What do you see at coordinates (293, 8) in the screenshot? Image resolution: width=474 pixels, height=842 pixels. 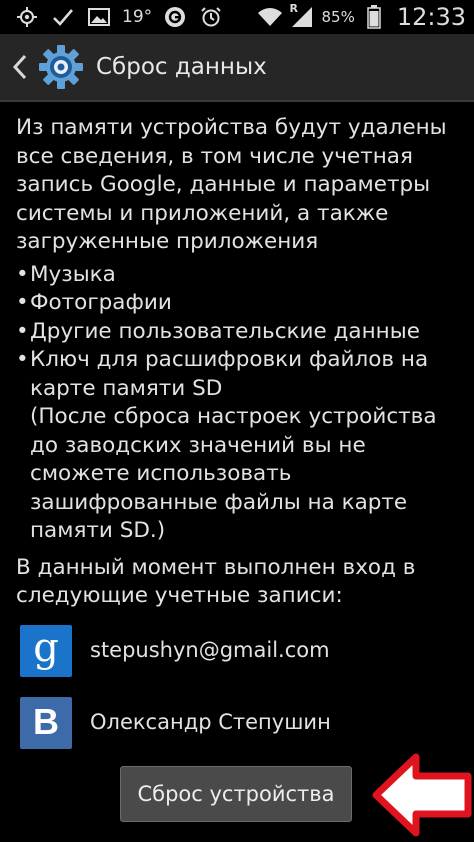 I see `roaming-badge: R` at bounding box center [293, 8].